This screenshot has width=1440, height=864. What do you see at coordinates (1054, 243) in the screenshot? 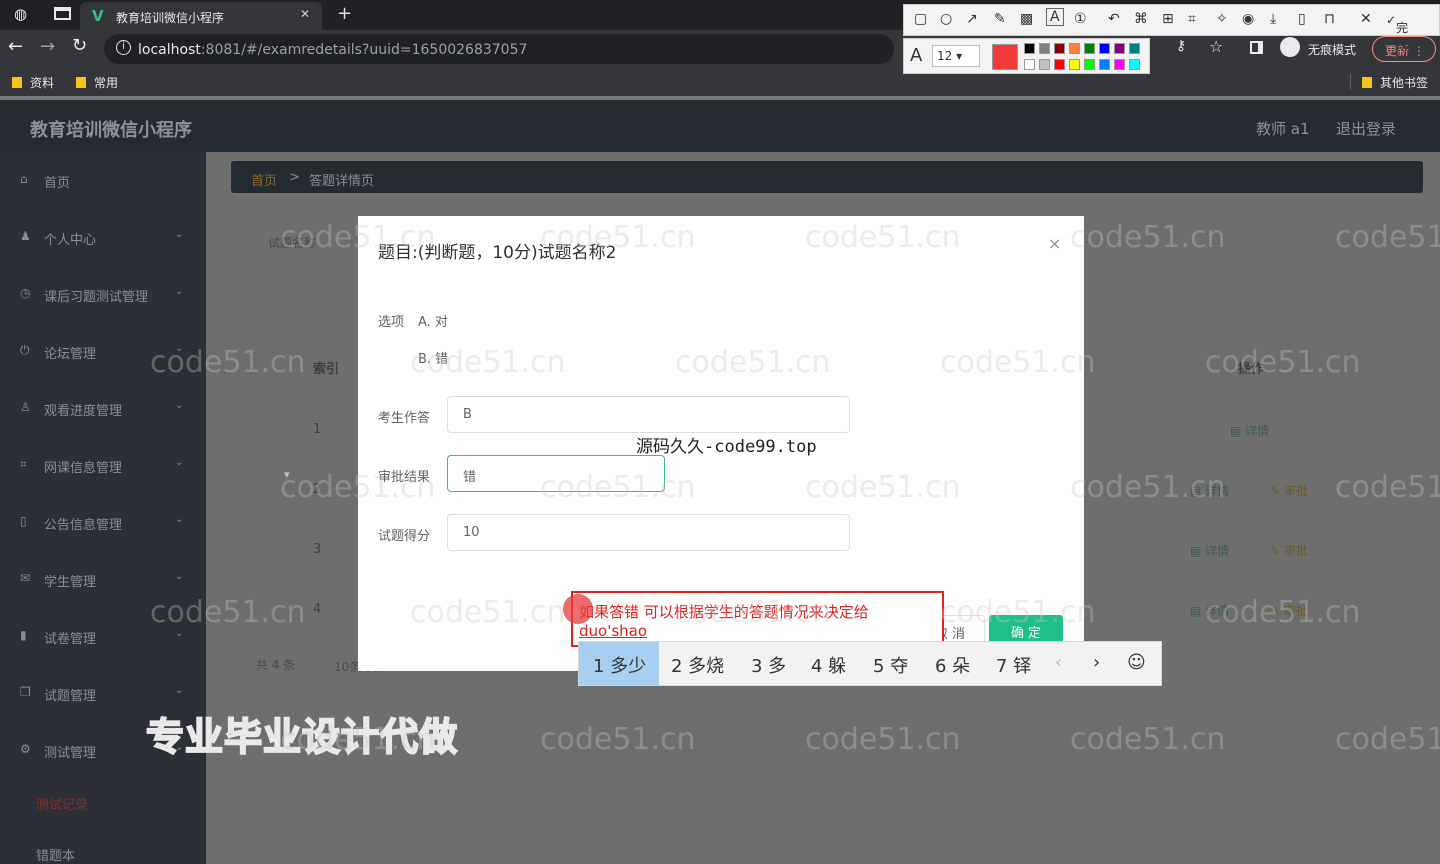
I see `dialog-close-icon: ×` at bounding box center [1054, 243].